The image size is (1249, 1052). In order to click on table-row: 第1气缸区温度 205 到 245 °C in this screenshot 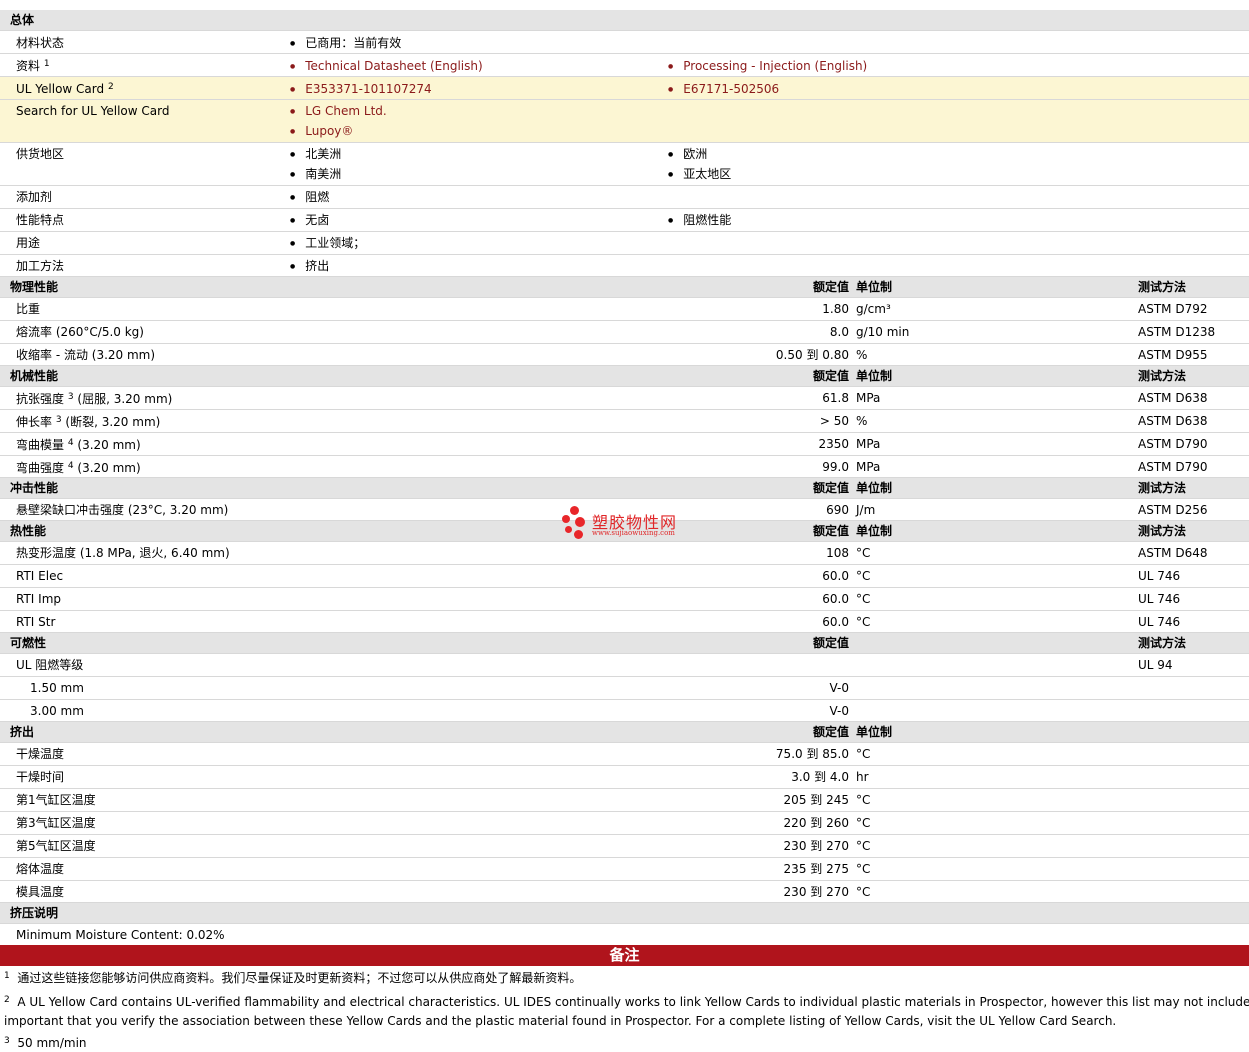, I will do `click(624, 800)`.